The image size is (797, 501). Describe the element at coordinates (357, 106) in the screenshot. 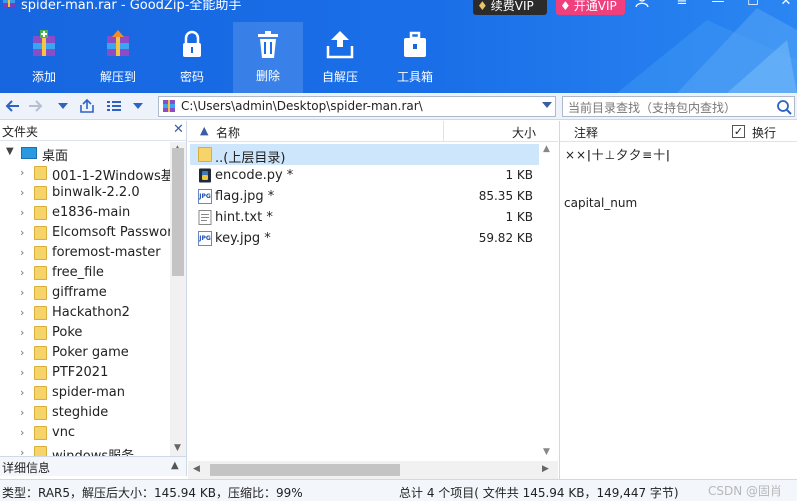

I see `path-field: C:\Users\admin\Desktop\spider-man.rar\` at that location.